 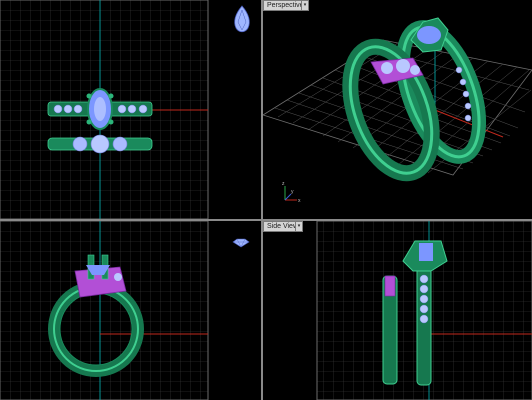 What do you see at coordinates (262, 200) in the screenshot?
I see `viewport-divider-vertical` at bounding box center [262, 200].